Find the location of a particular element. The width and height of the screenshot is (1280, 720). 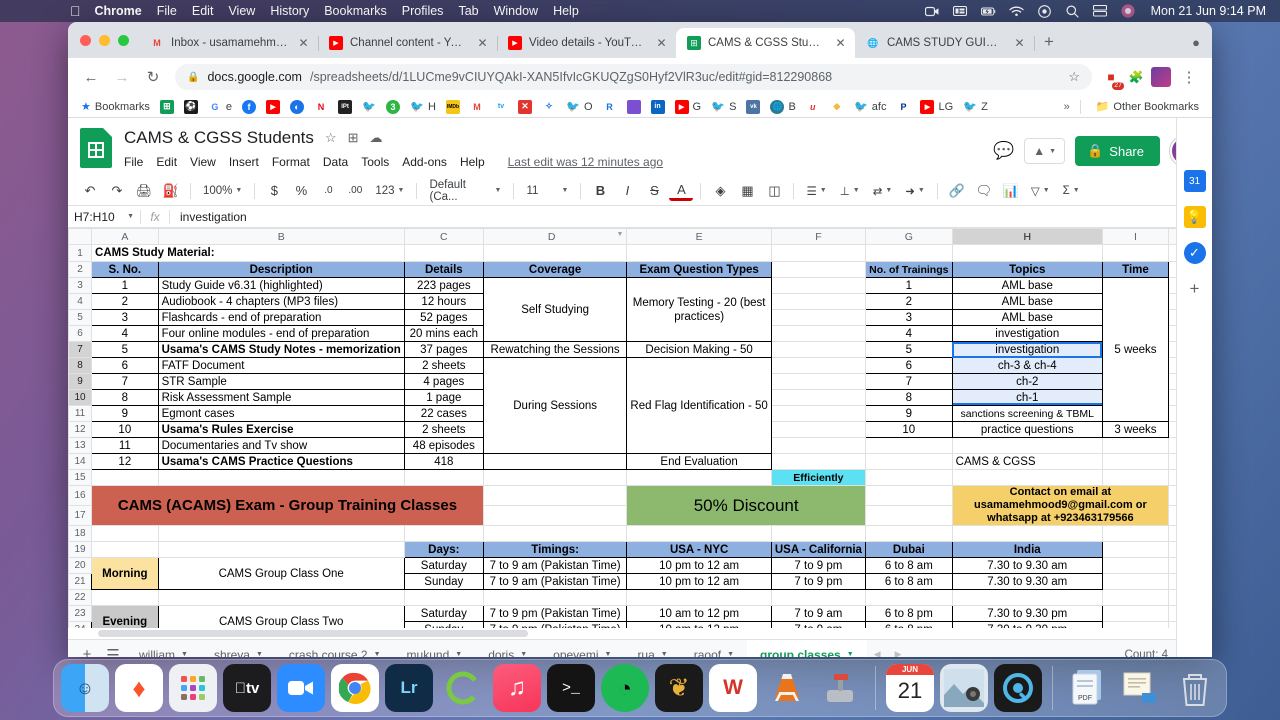

butterfly-icon: ❦ is located at coordinates (679, 688).